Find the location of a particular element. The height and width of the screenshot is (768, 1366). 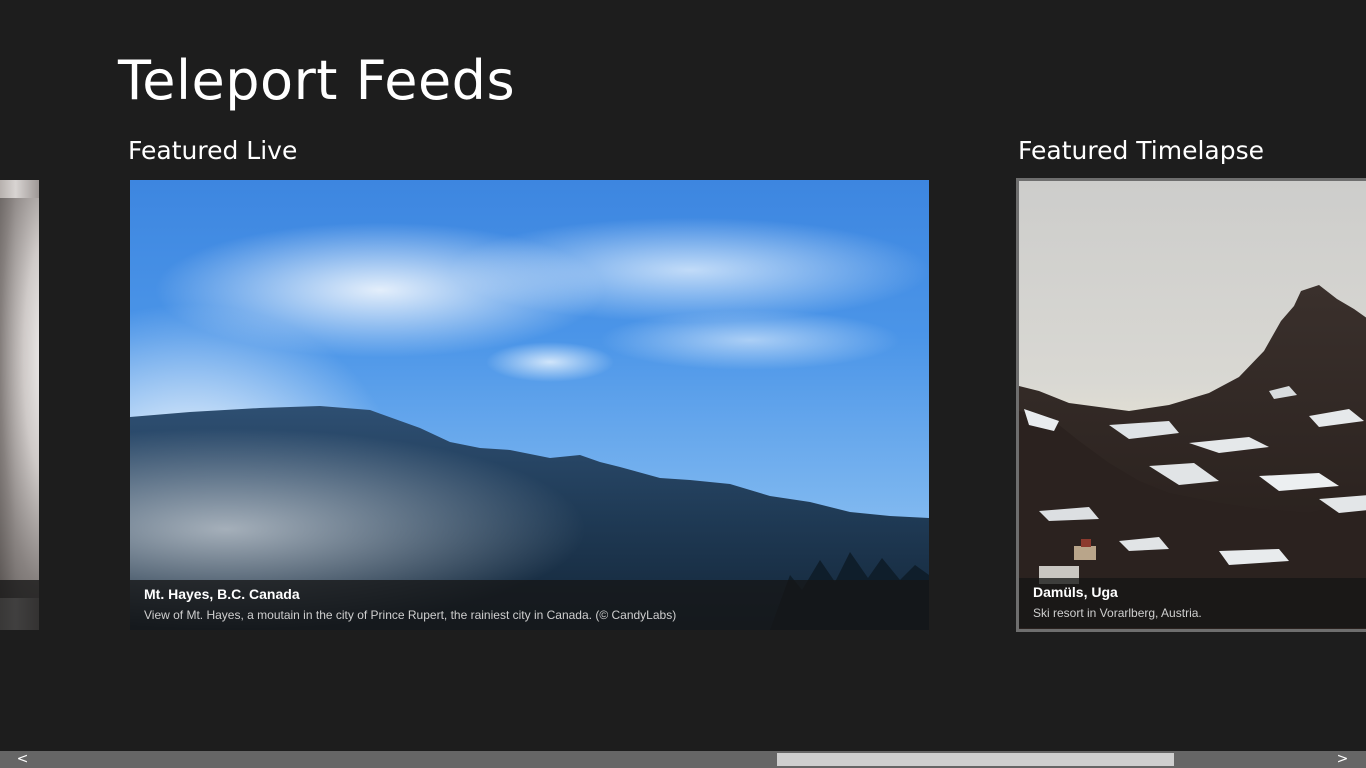

feed-tile-title: Mt. Hayes, B.C. Canada is located at coordinates (222, 594).